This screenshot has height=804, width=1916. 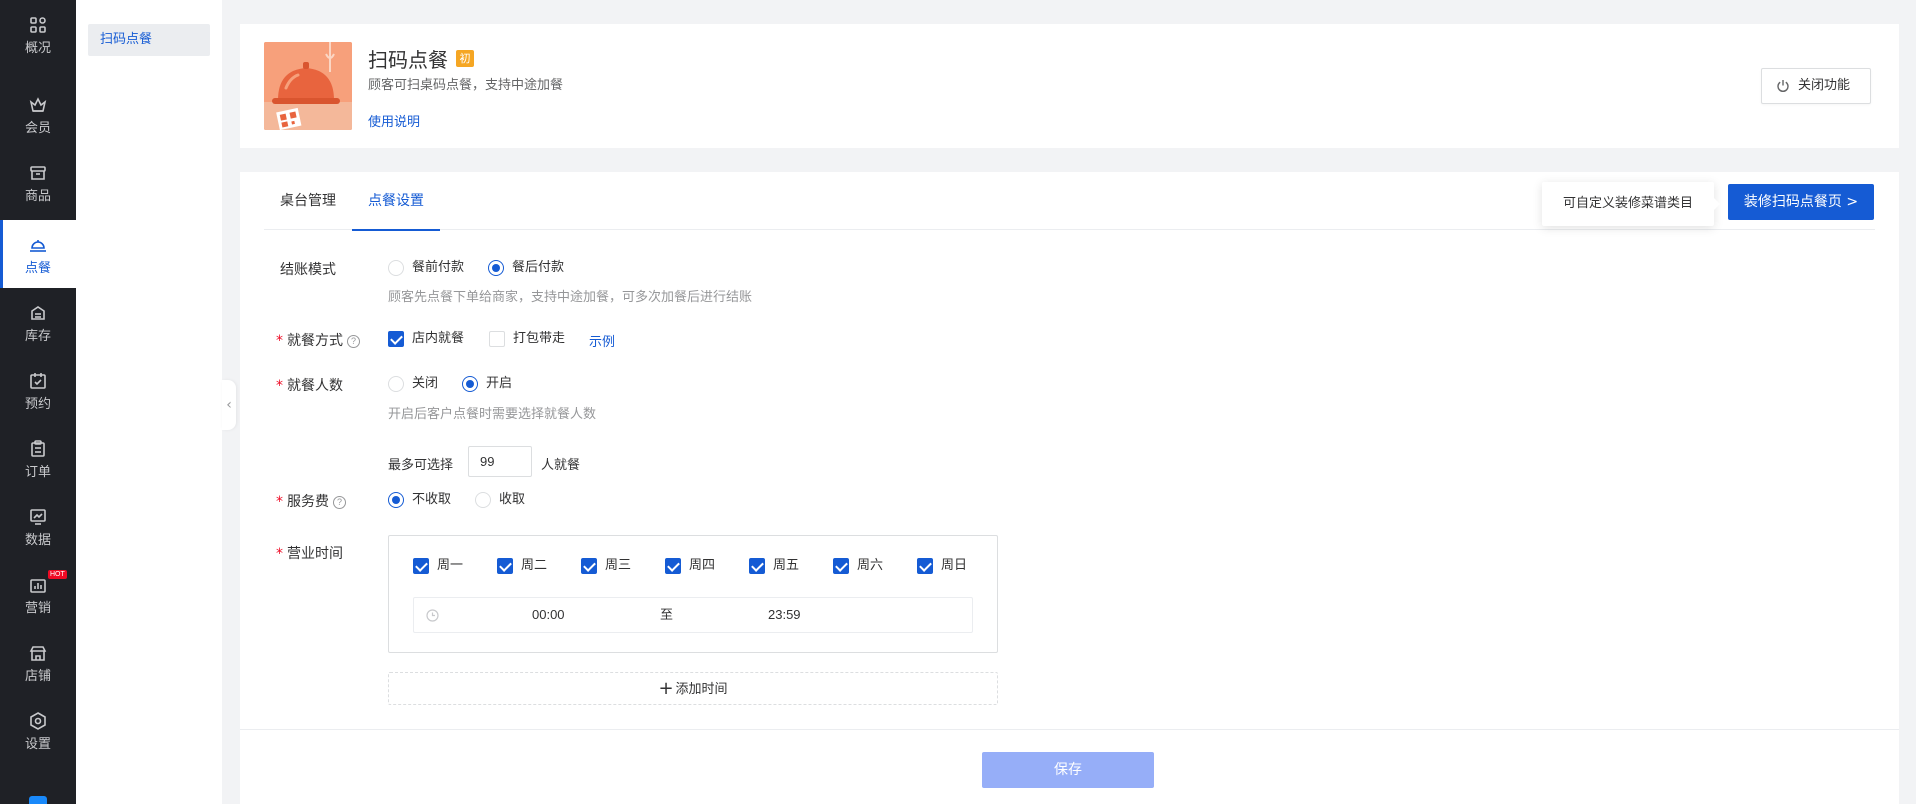 I want to click on crown-icon, so click(x=38, y=104).